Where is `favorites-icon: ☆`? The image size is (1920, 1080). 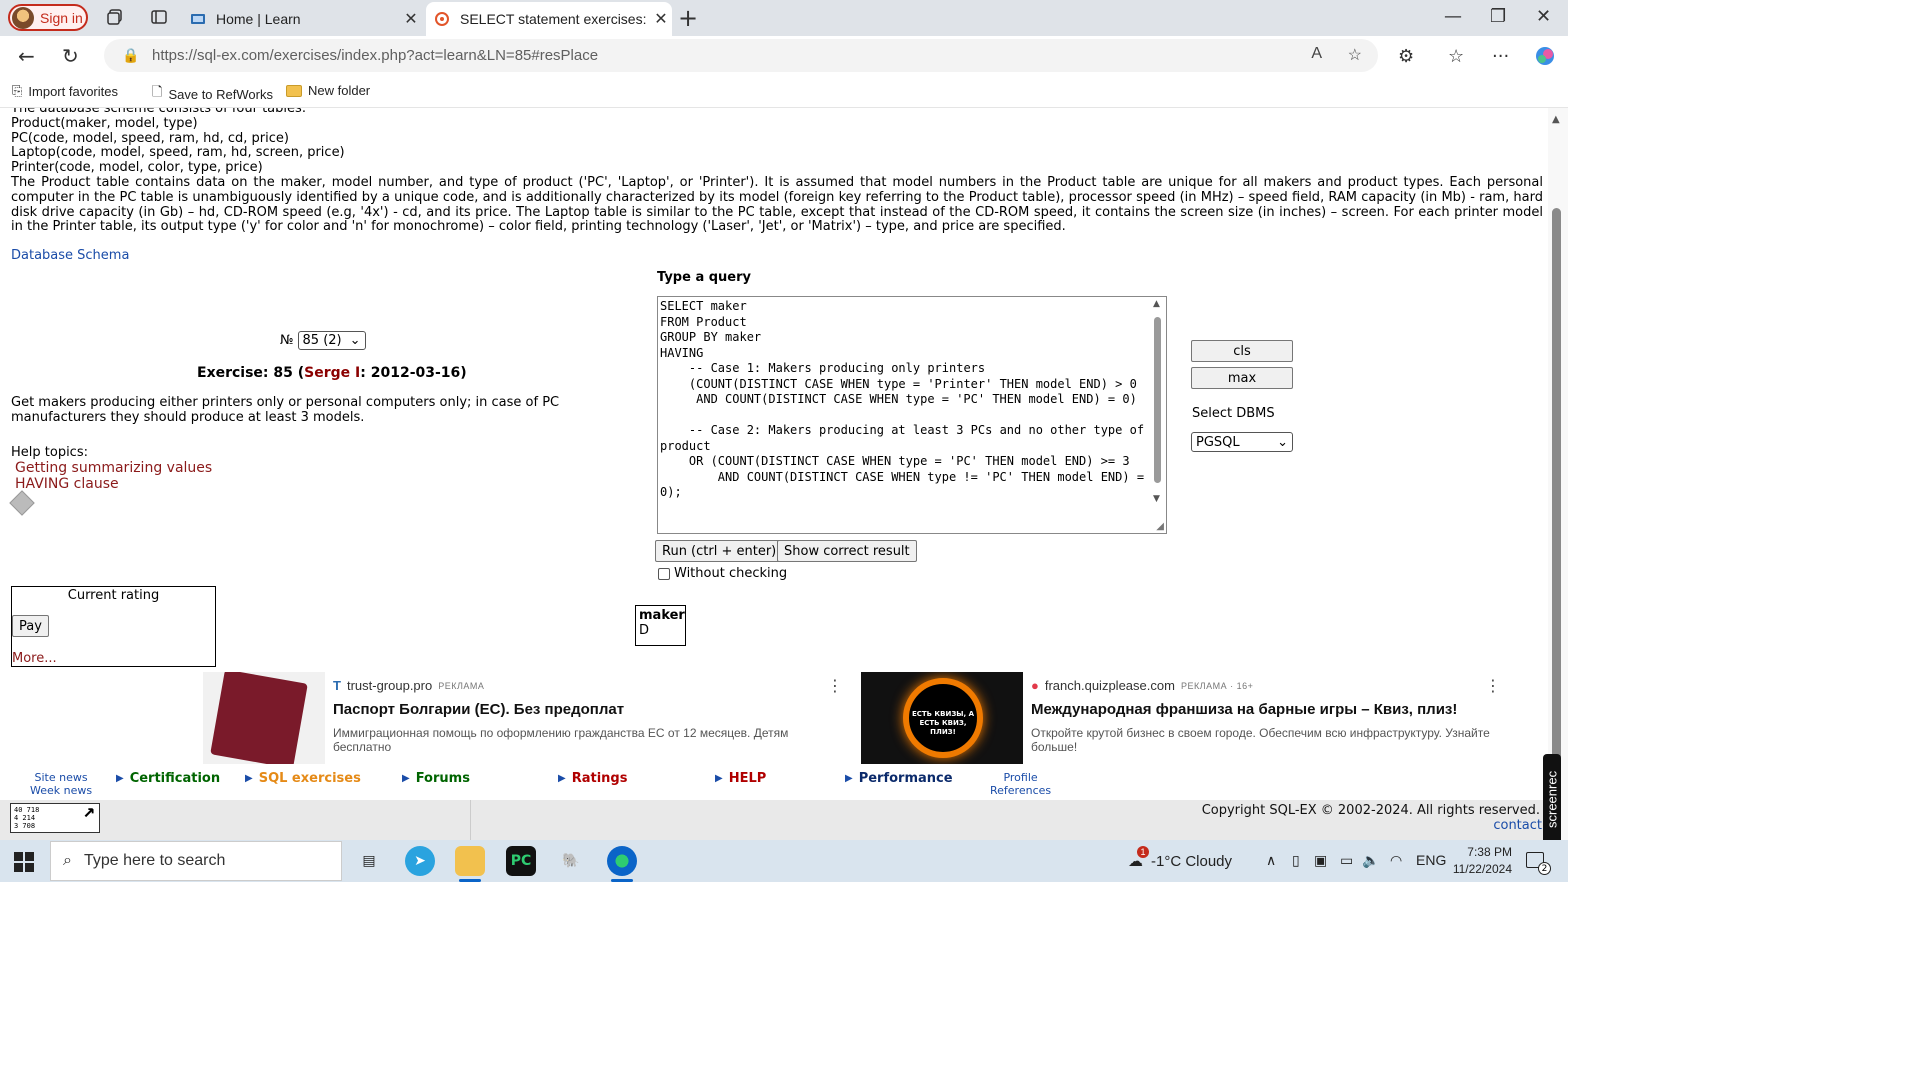
favorites-icon: ☆ is located at coordinates (1456, 56).